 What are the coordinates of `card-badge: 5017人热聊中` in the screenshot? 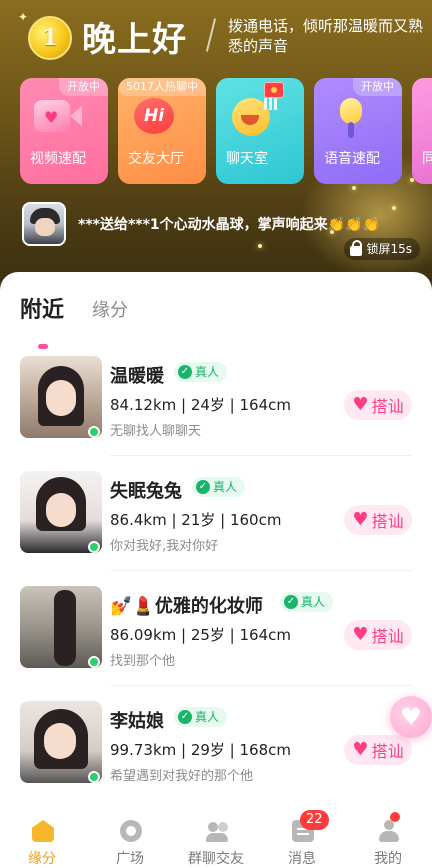 It's located at (162, 87).